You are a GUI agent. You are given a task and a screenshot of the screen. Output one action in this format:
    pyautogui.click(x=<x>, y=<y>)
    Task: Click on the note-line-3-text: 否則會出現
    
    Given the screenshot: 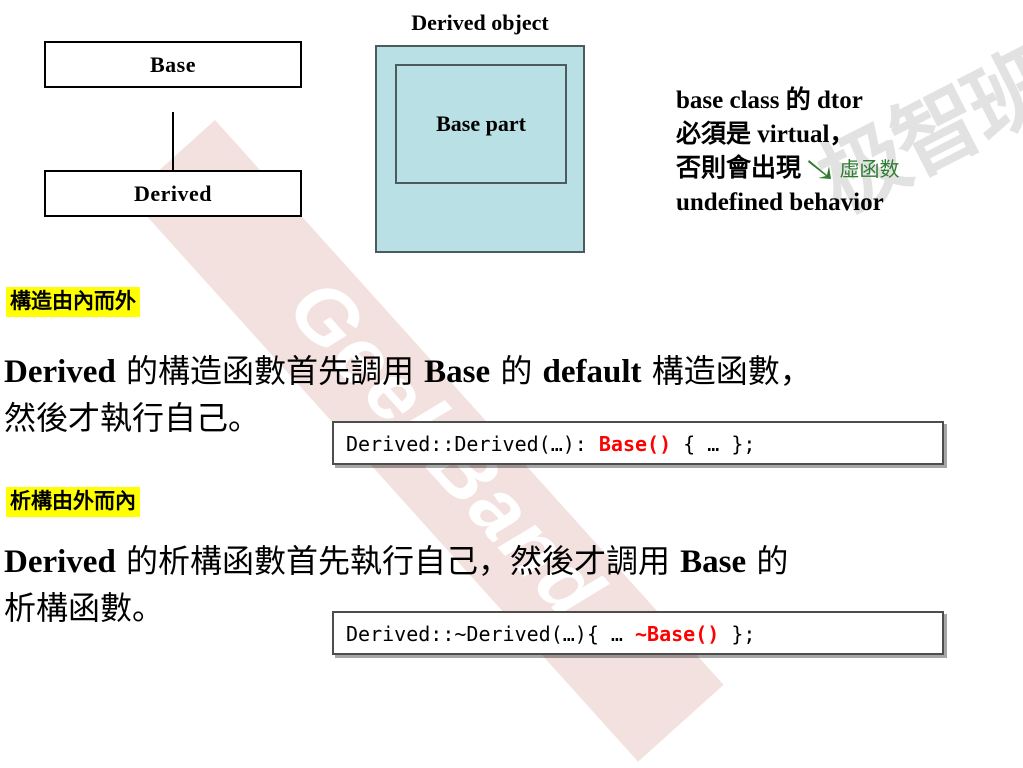 What is the action you would take?
    pyautogui.click(x=739, y=168)
    